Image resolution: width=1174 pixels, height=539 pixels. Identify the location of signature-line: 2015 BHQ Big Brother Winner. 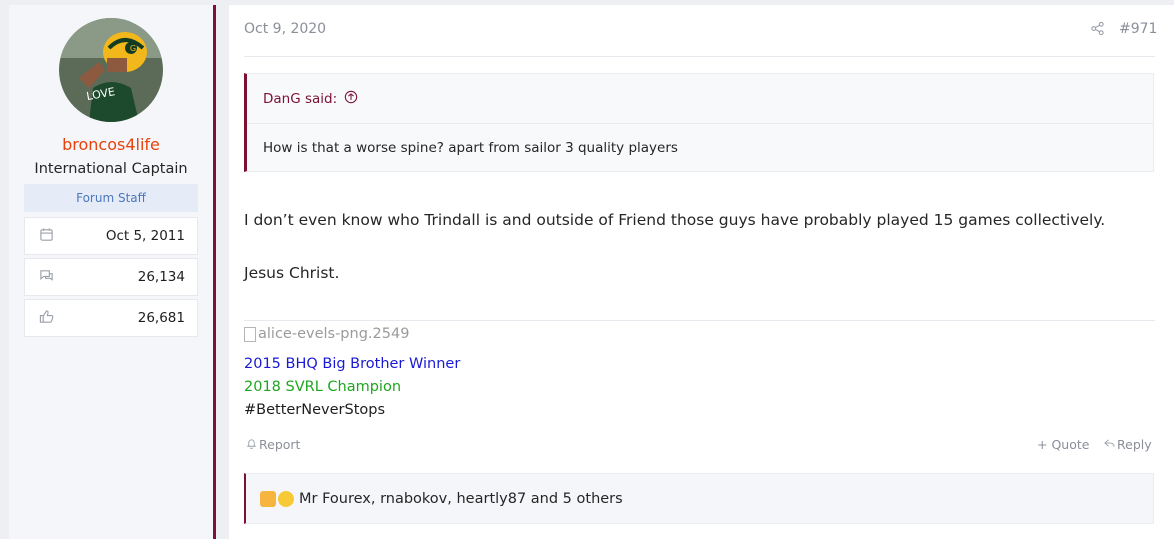
(352, 364).